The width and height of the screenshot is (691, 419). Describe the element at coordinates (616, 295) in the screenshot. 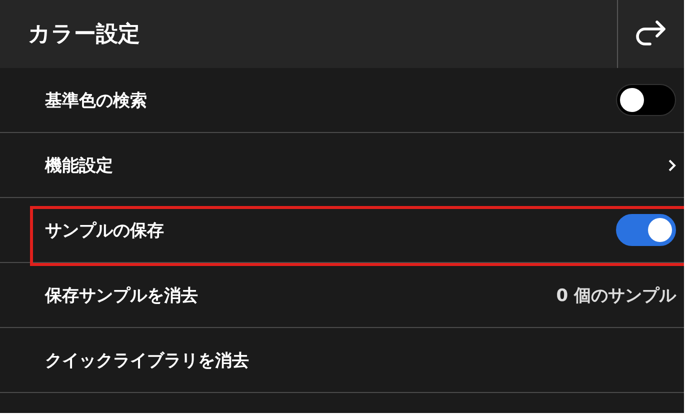

I see `sample-count: 0 個のサンプル` at that location.